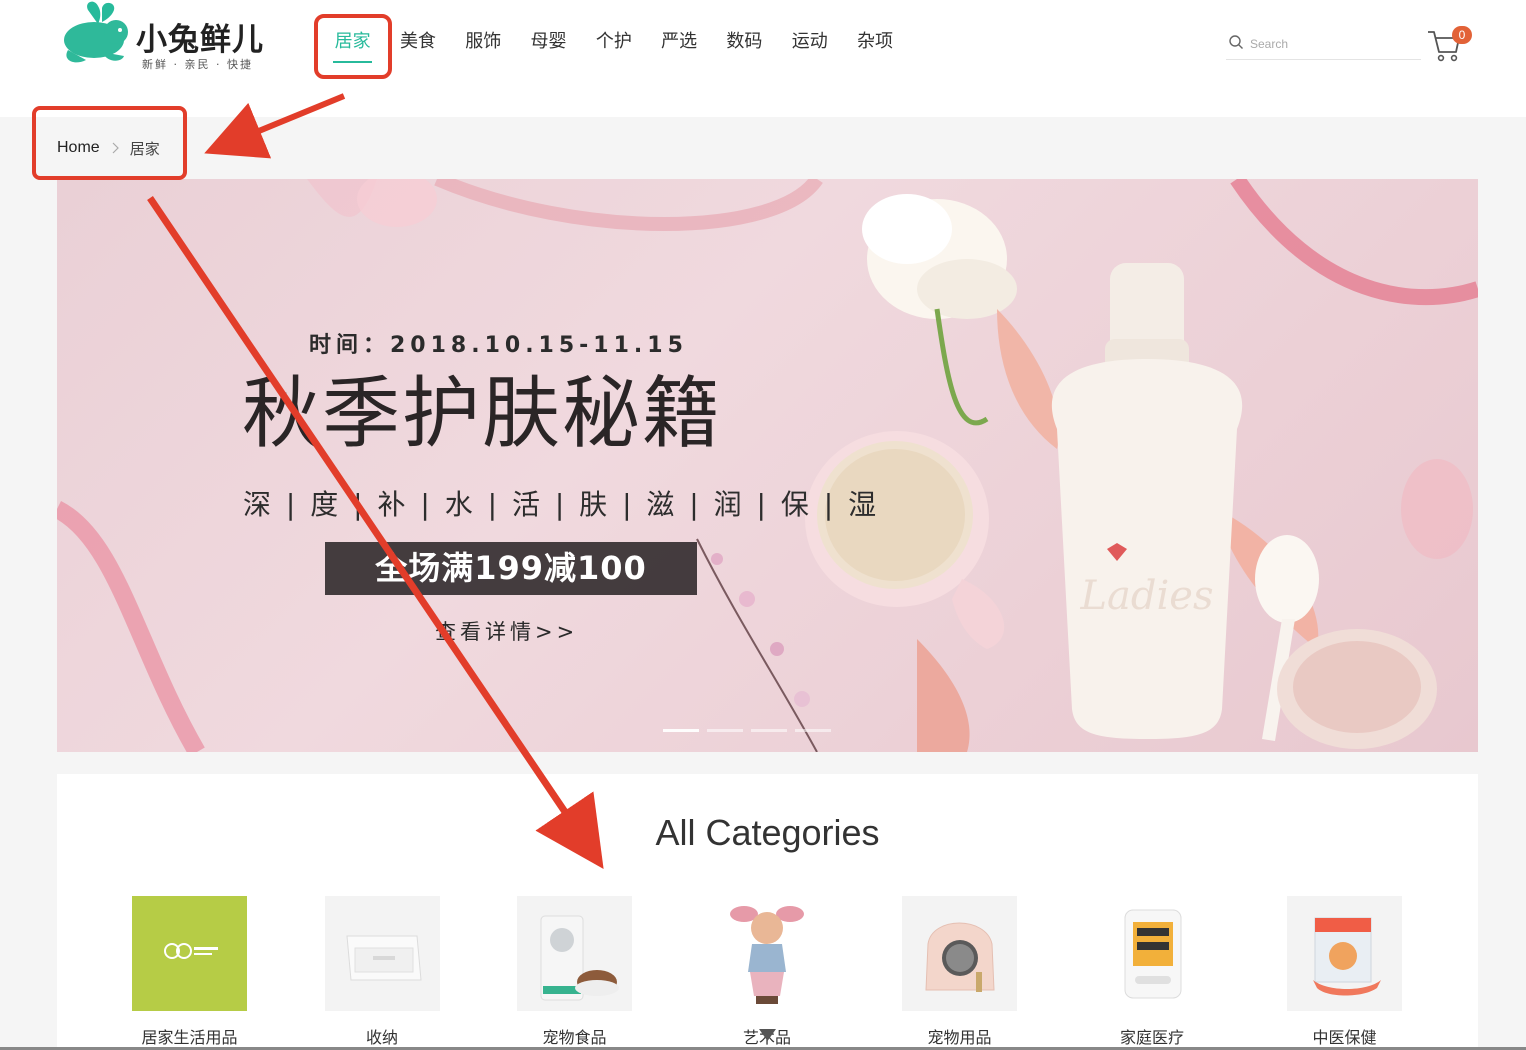  Describe the element at coordinates (506, 631) in the screenshot. I see `banner-more-link: 查看详情>>` at that location.